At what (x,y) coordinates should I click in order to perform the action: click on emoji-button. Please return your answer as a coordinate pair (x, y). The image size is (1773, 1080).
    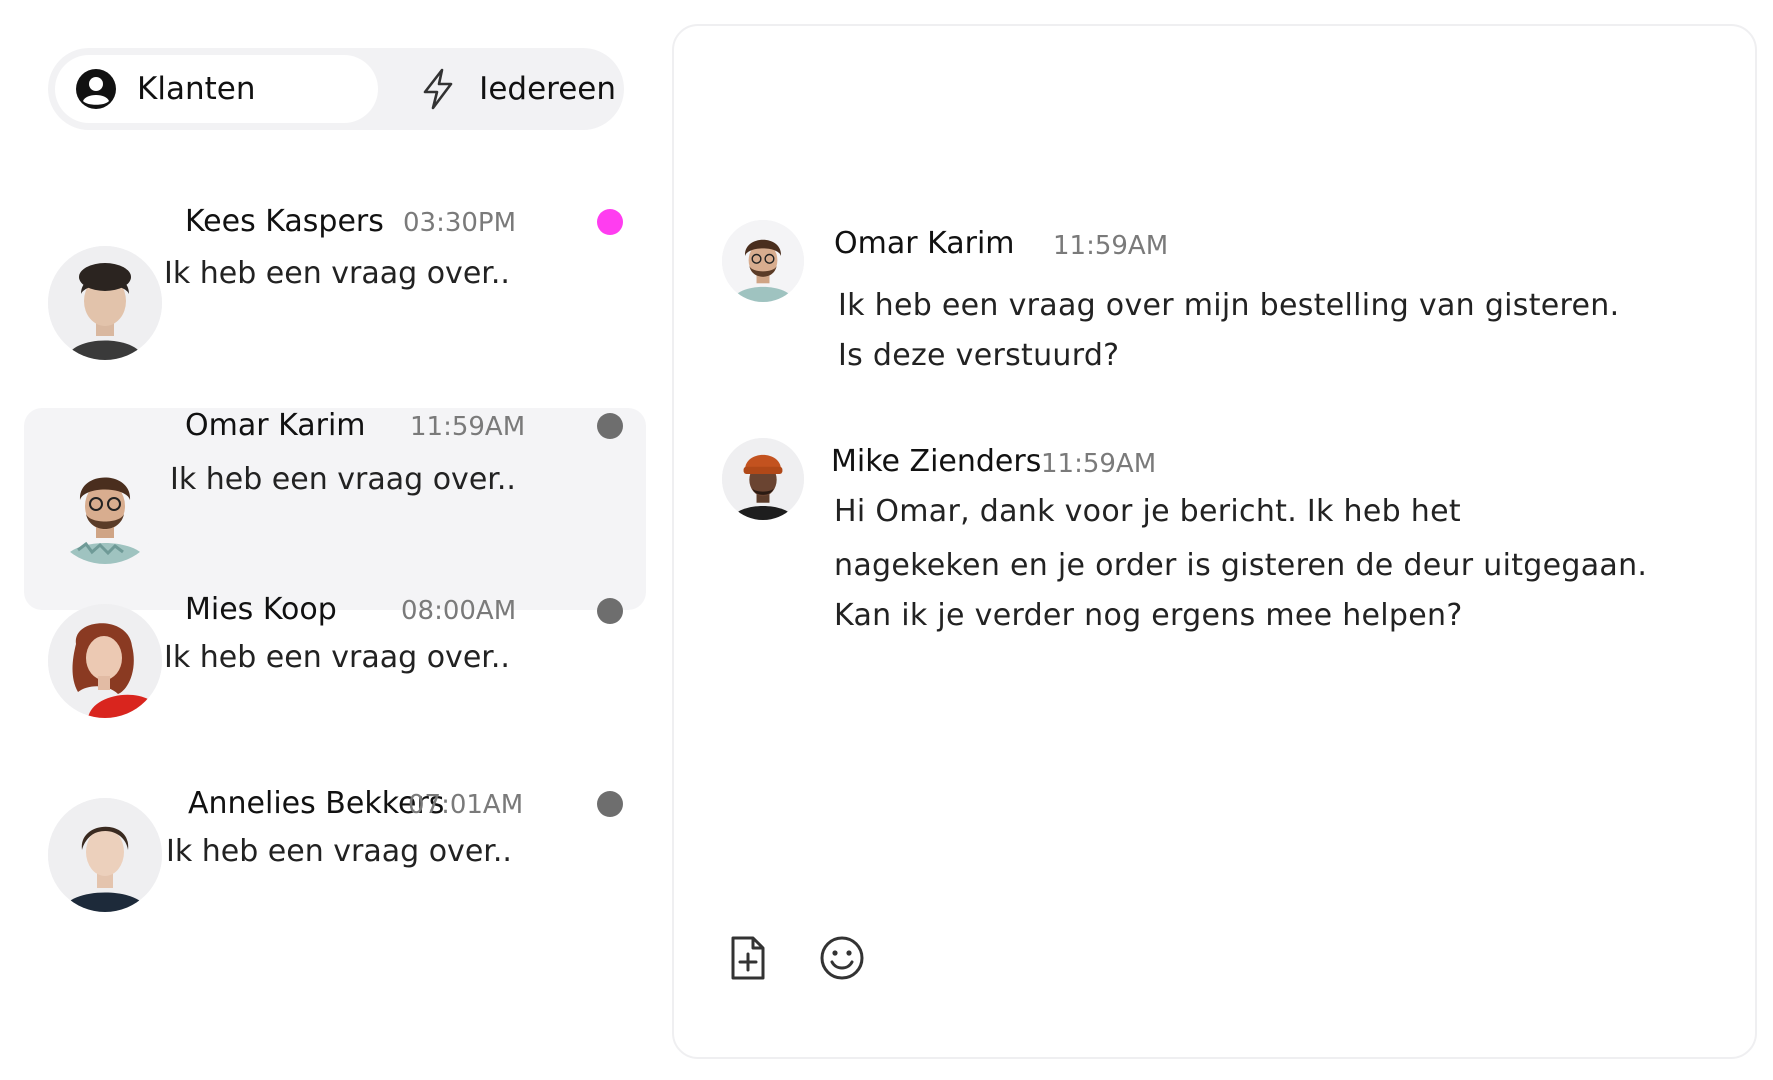
    Looking at the image, I should click on (842, 958).